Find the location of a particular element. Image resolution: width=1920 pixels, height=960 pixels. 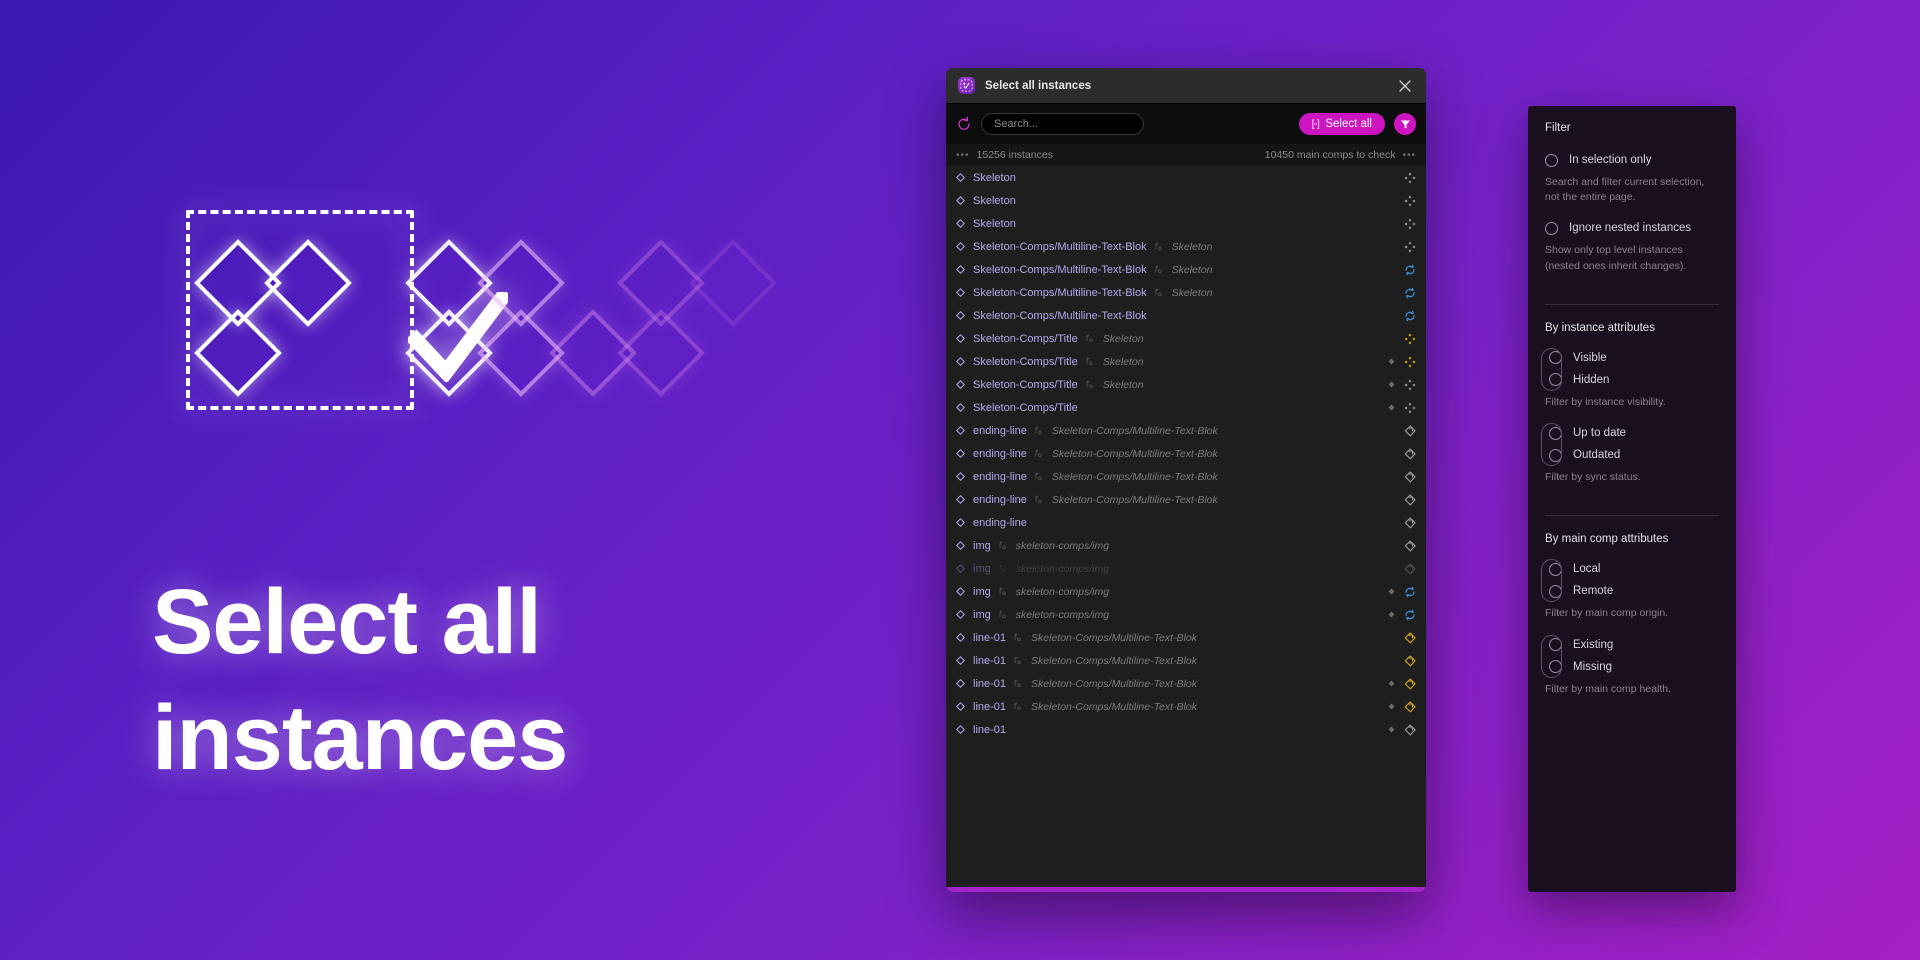

search-input is located at coordinates (1062, 124).